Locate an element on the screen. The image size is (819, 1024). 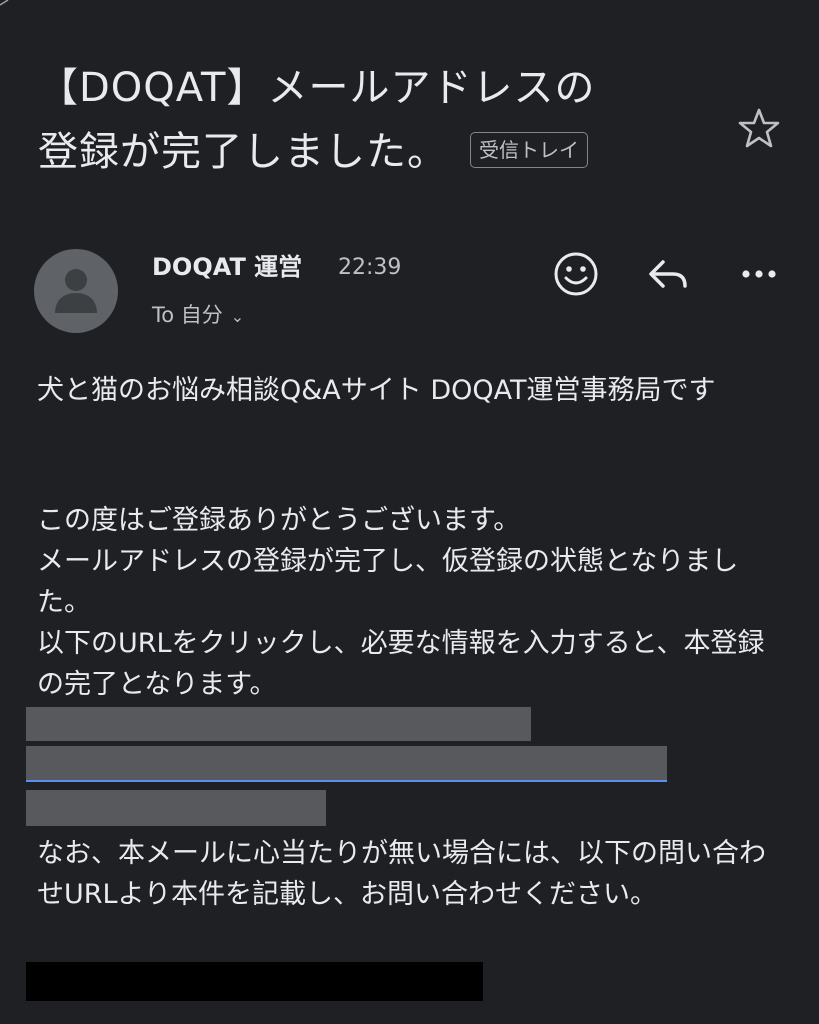
chevron-down-icon: ⌄ is located at coordinates (237, 316).